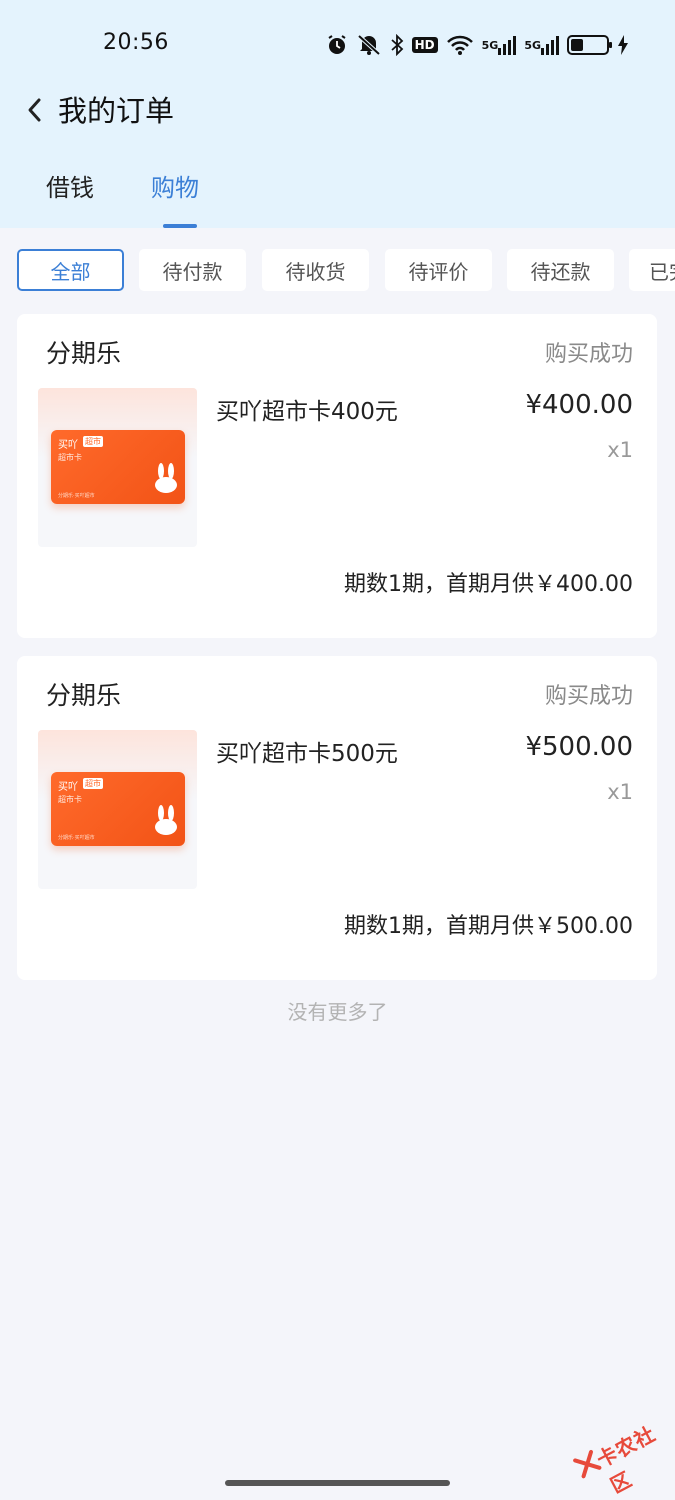 The height and width of the screenshot is (1500, 675). Describe the element at coordinates (35, 110) in the screenshot. I see `chevron-left-icon` at that location.